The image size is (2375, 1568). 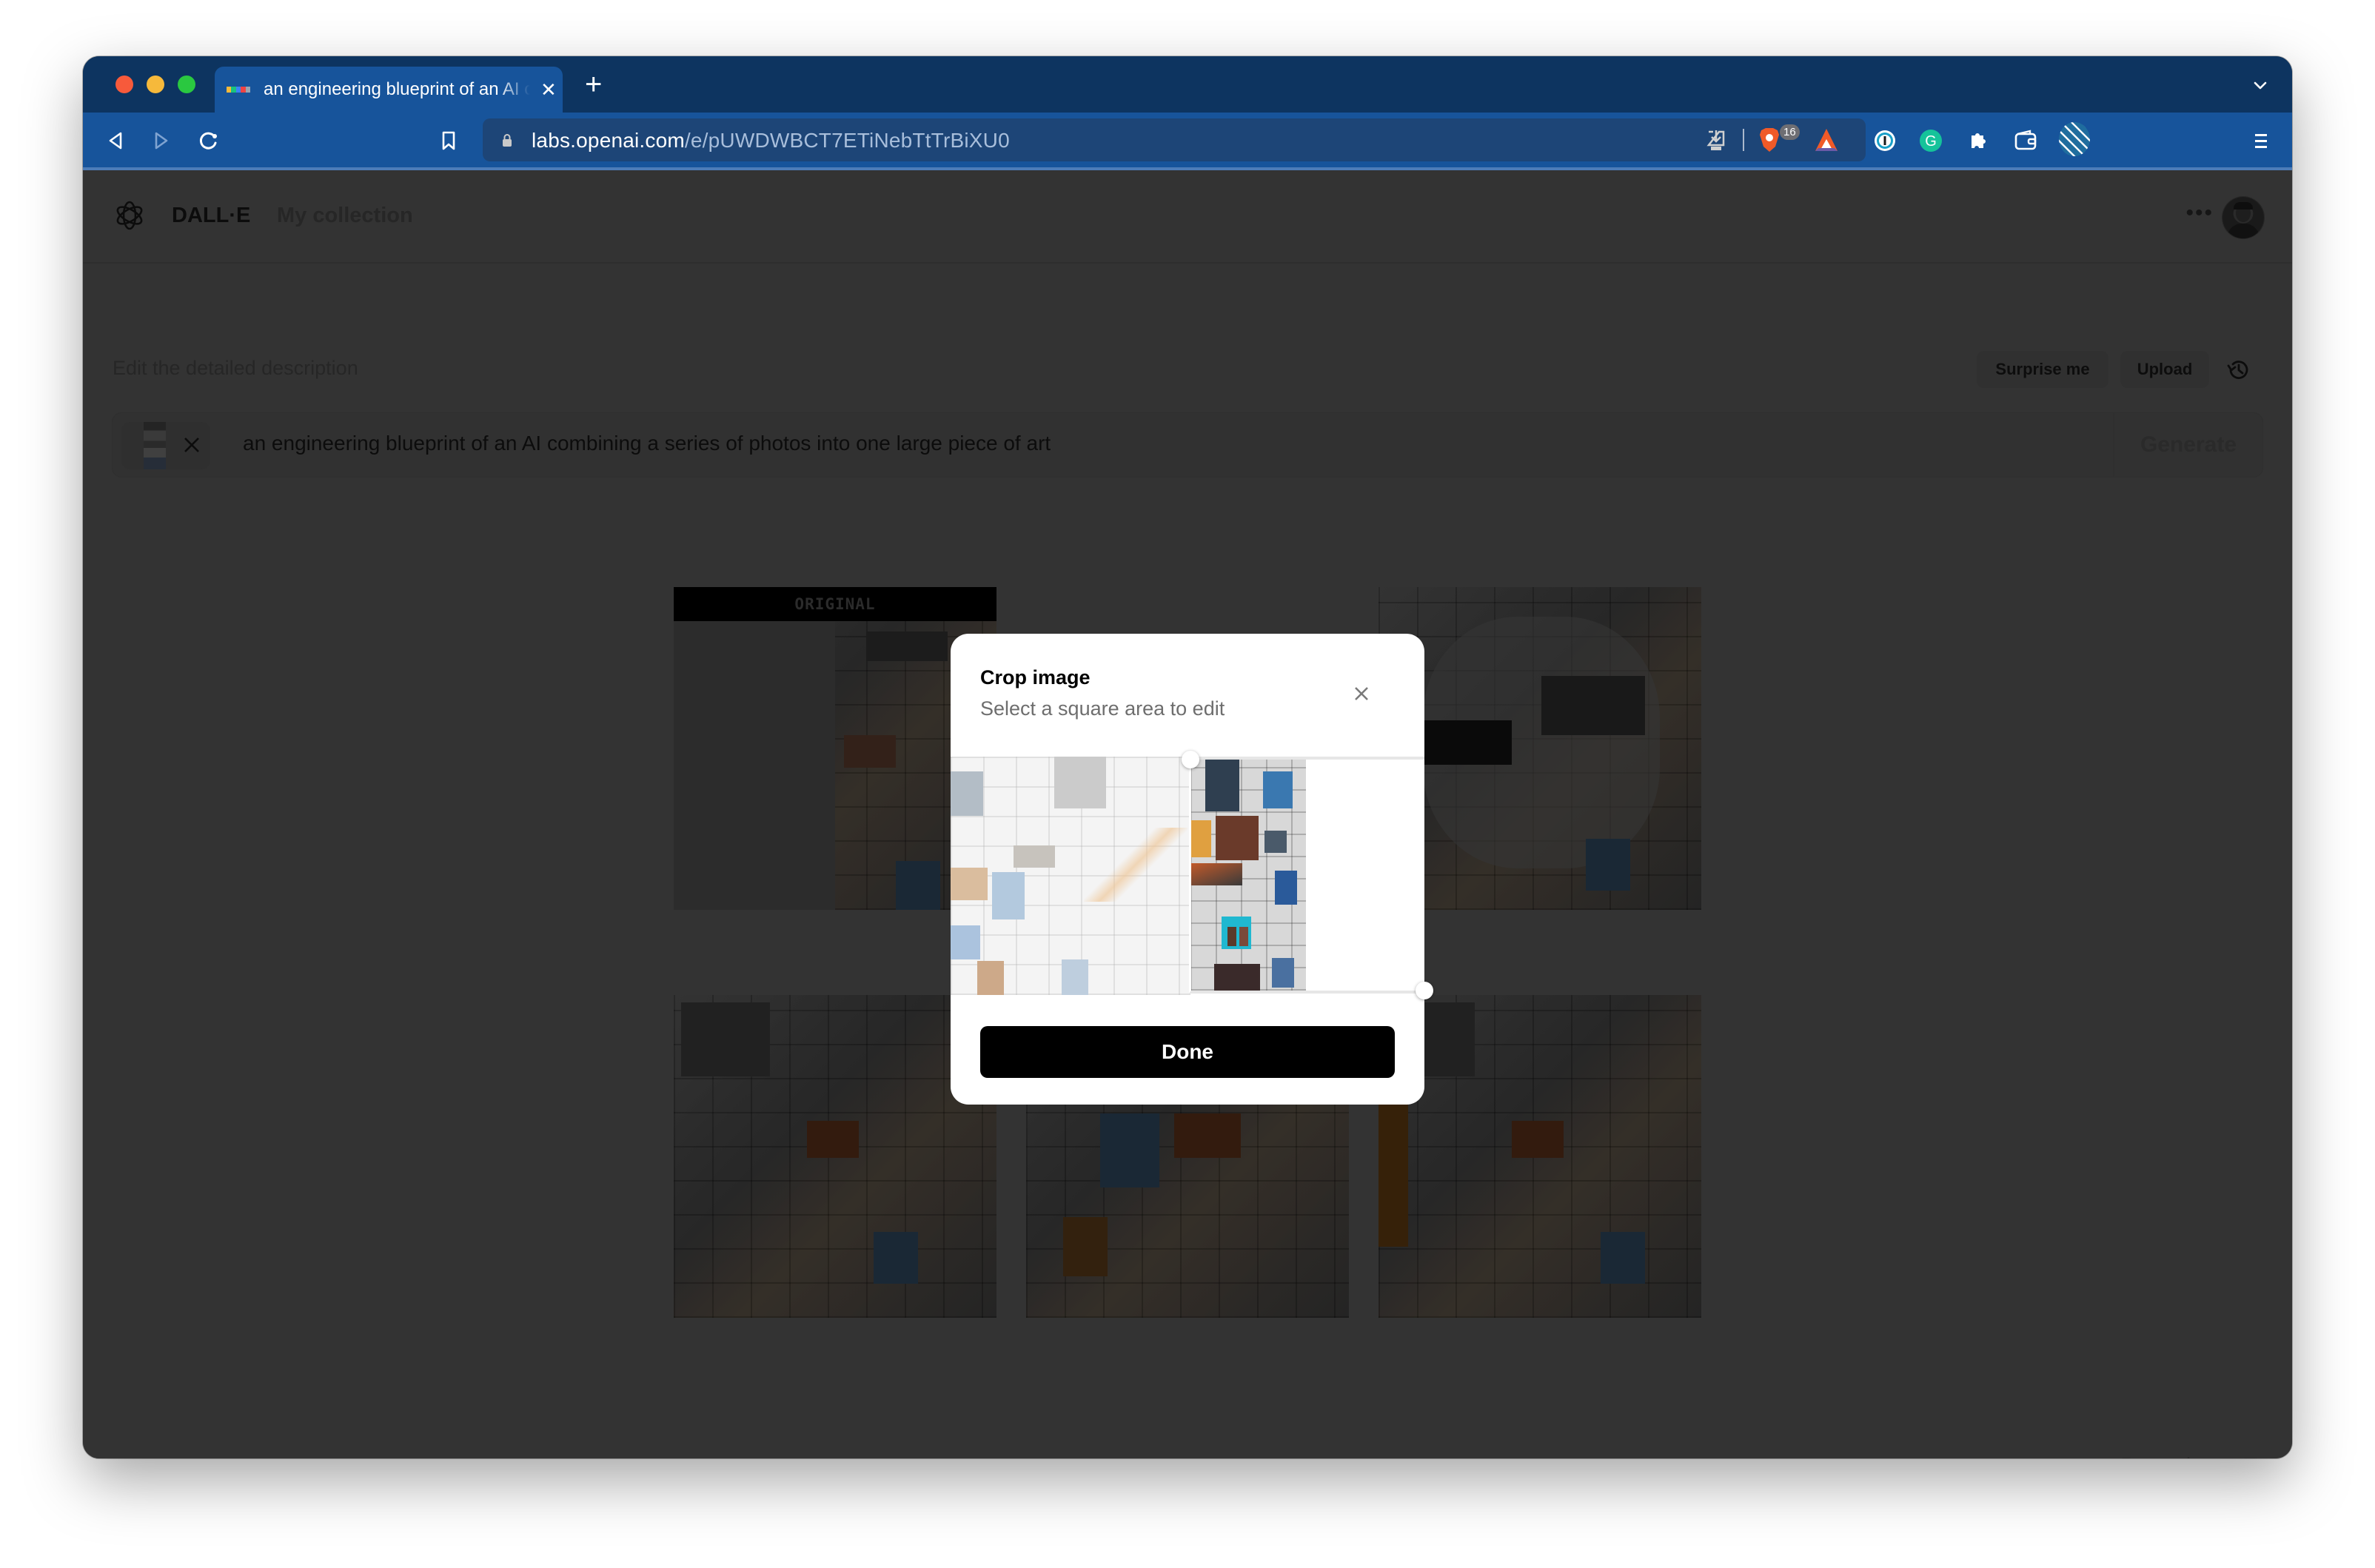 I want to click on shields-count-badge: 16, so click(x=1790, y=132).